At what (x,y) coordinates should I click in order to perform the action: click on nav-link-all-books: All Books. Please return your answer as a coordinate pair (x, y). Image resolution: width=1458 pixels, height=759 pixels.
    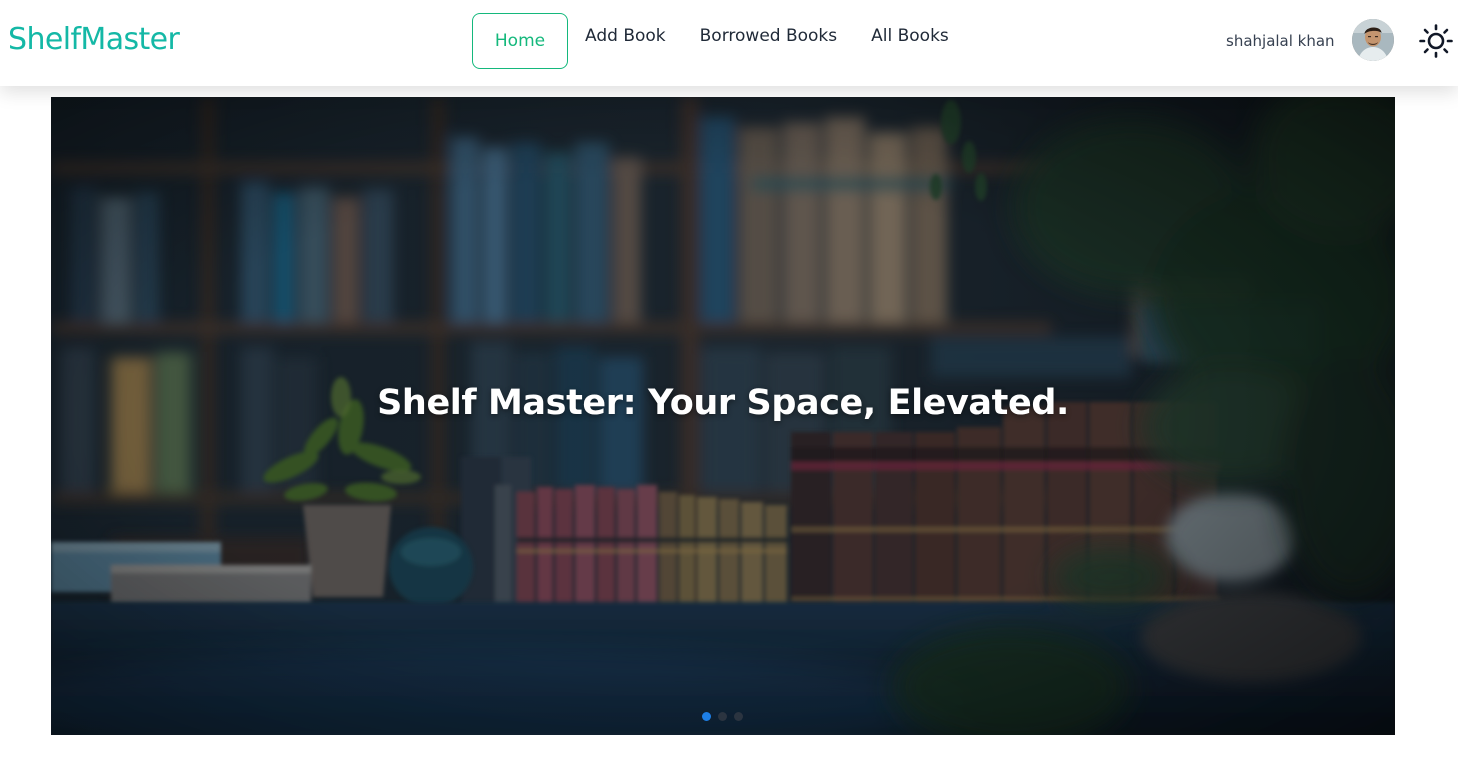
    Looking at the image, I should click on (910, 30).